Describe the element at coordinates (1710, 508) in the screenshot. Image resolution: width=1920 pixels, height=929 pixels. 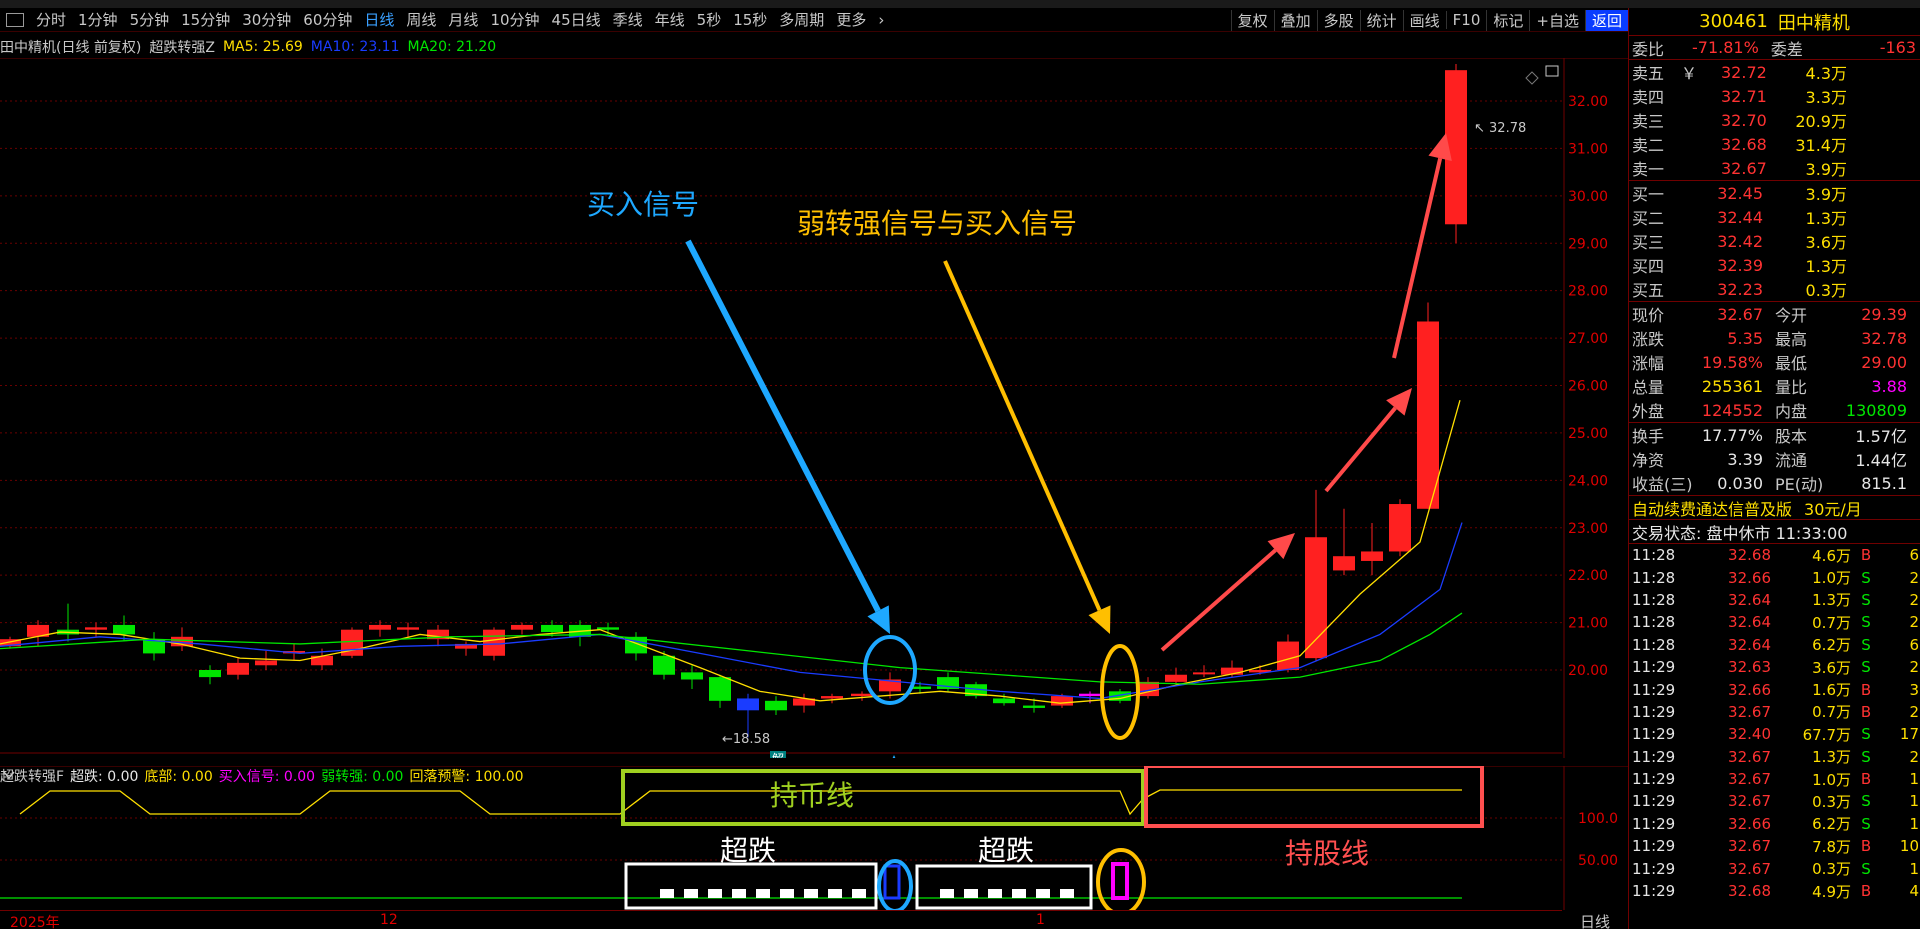
I see `promo-text: 自动续费通达信普及版` at that location.